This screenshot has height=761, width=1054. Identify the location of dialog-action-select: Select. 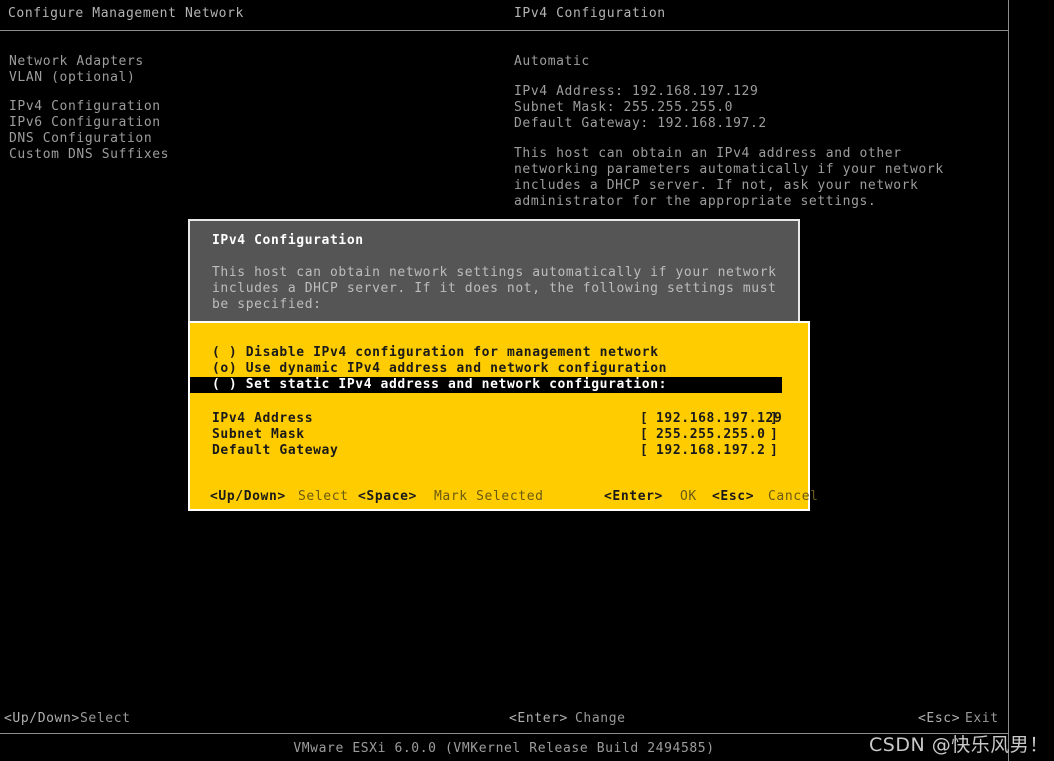
(323, 497).